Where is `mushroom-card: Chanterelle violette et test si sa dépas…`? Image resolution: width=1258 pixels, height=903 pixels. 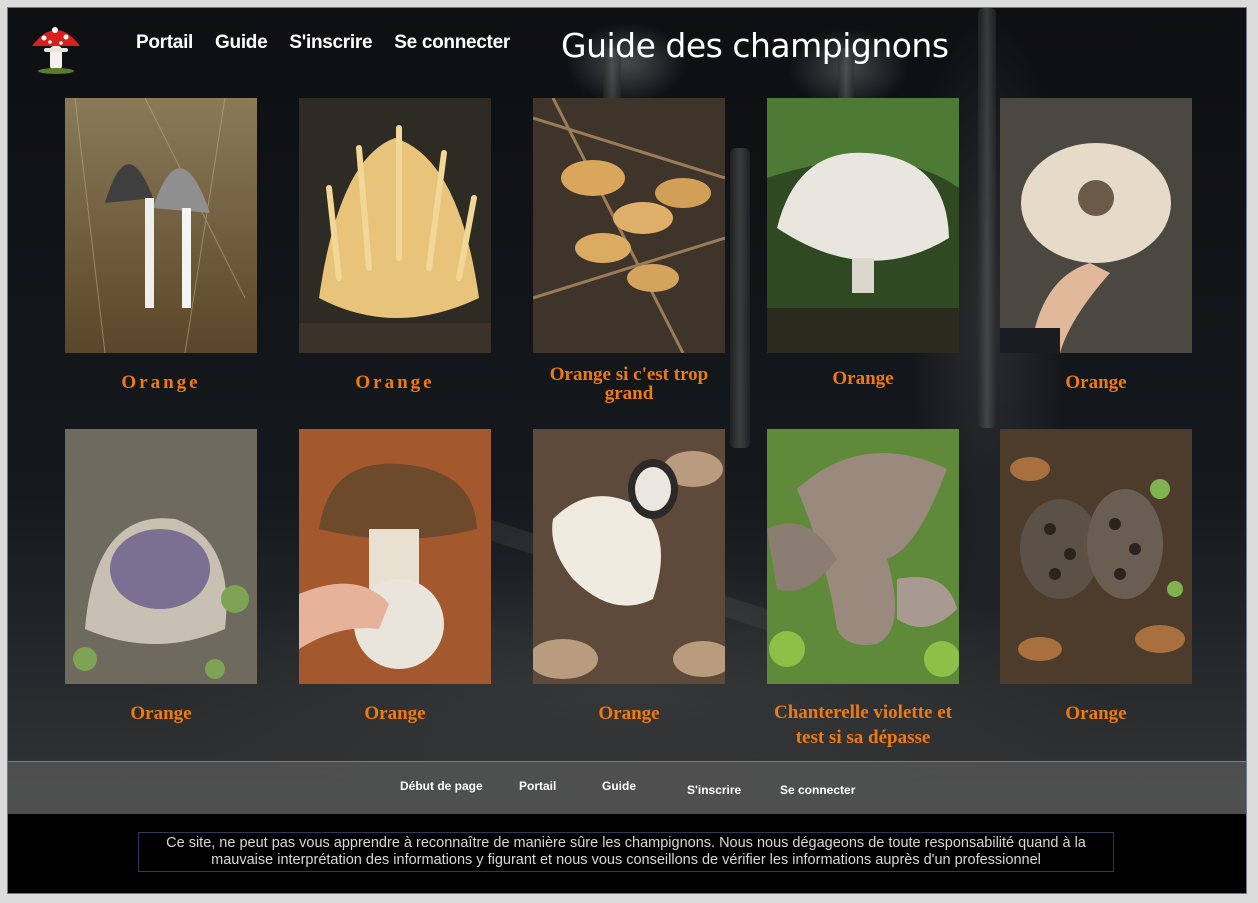 mushroom-card: Chanterelle violette et test si sa dépas… is located at coordinates (863, 589).